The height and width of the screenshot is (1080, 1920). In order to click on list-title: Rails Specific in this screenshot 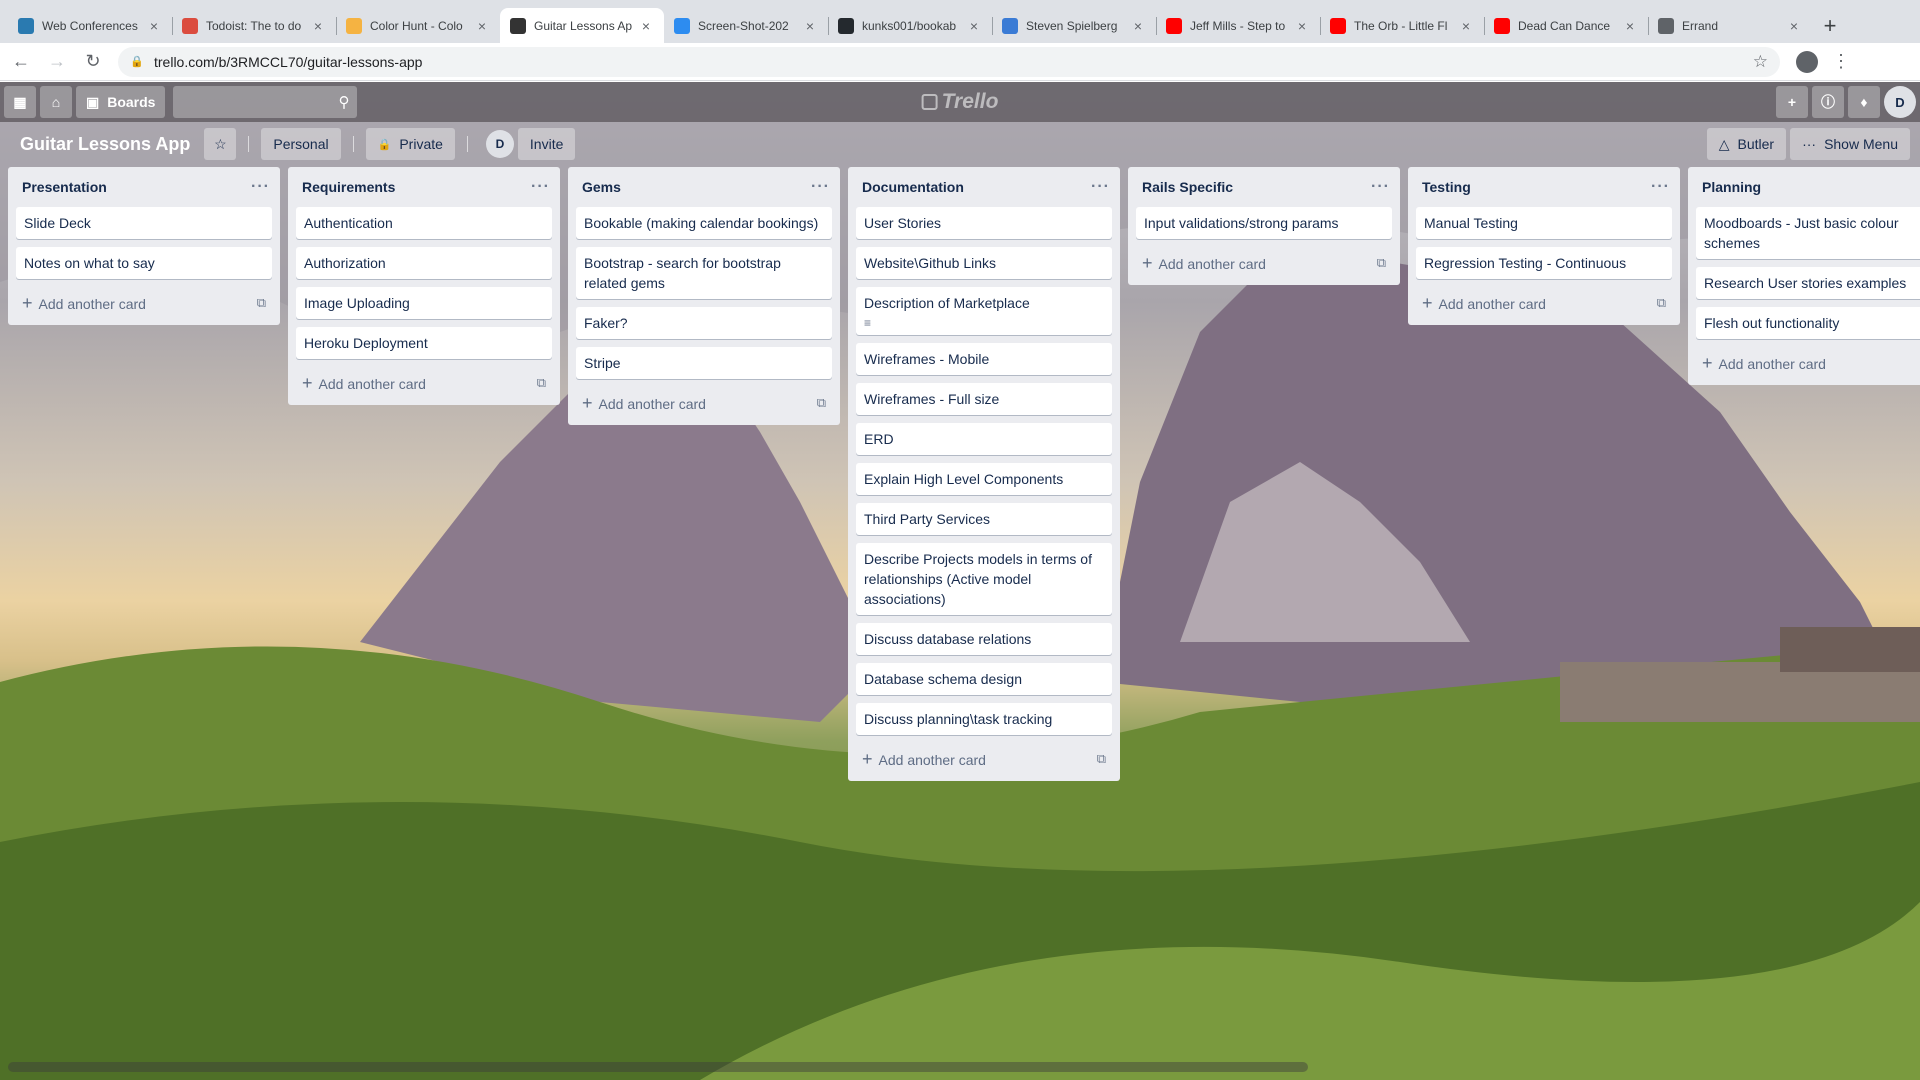, I will do `click(1187, 187)`.